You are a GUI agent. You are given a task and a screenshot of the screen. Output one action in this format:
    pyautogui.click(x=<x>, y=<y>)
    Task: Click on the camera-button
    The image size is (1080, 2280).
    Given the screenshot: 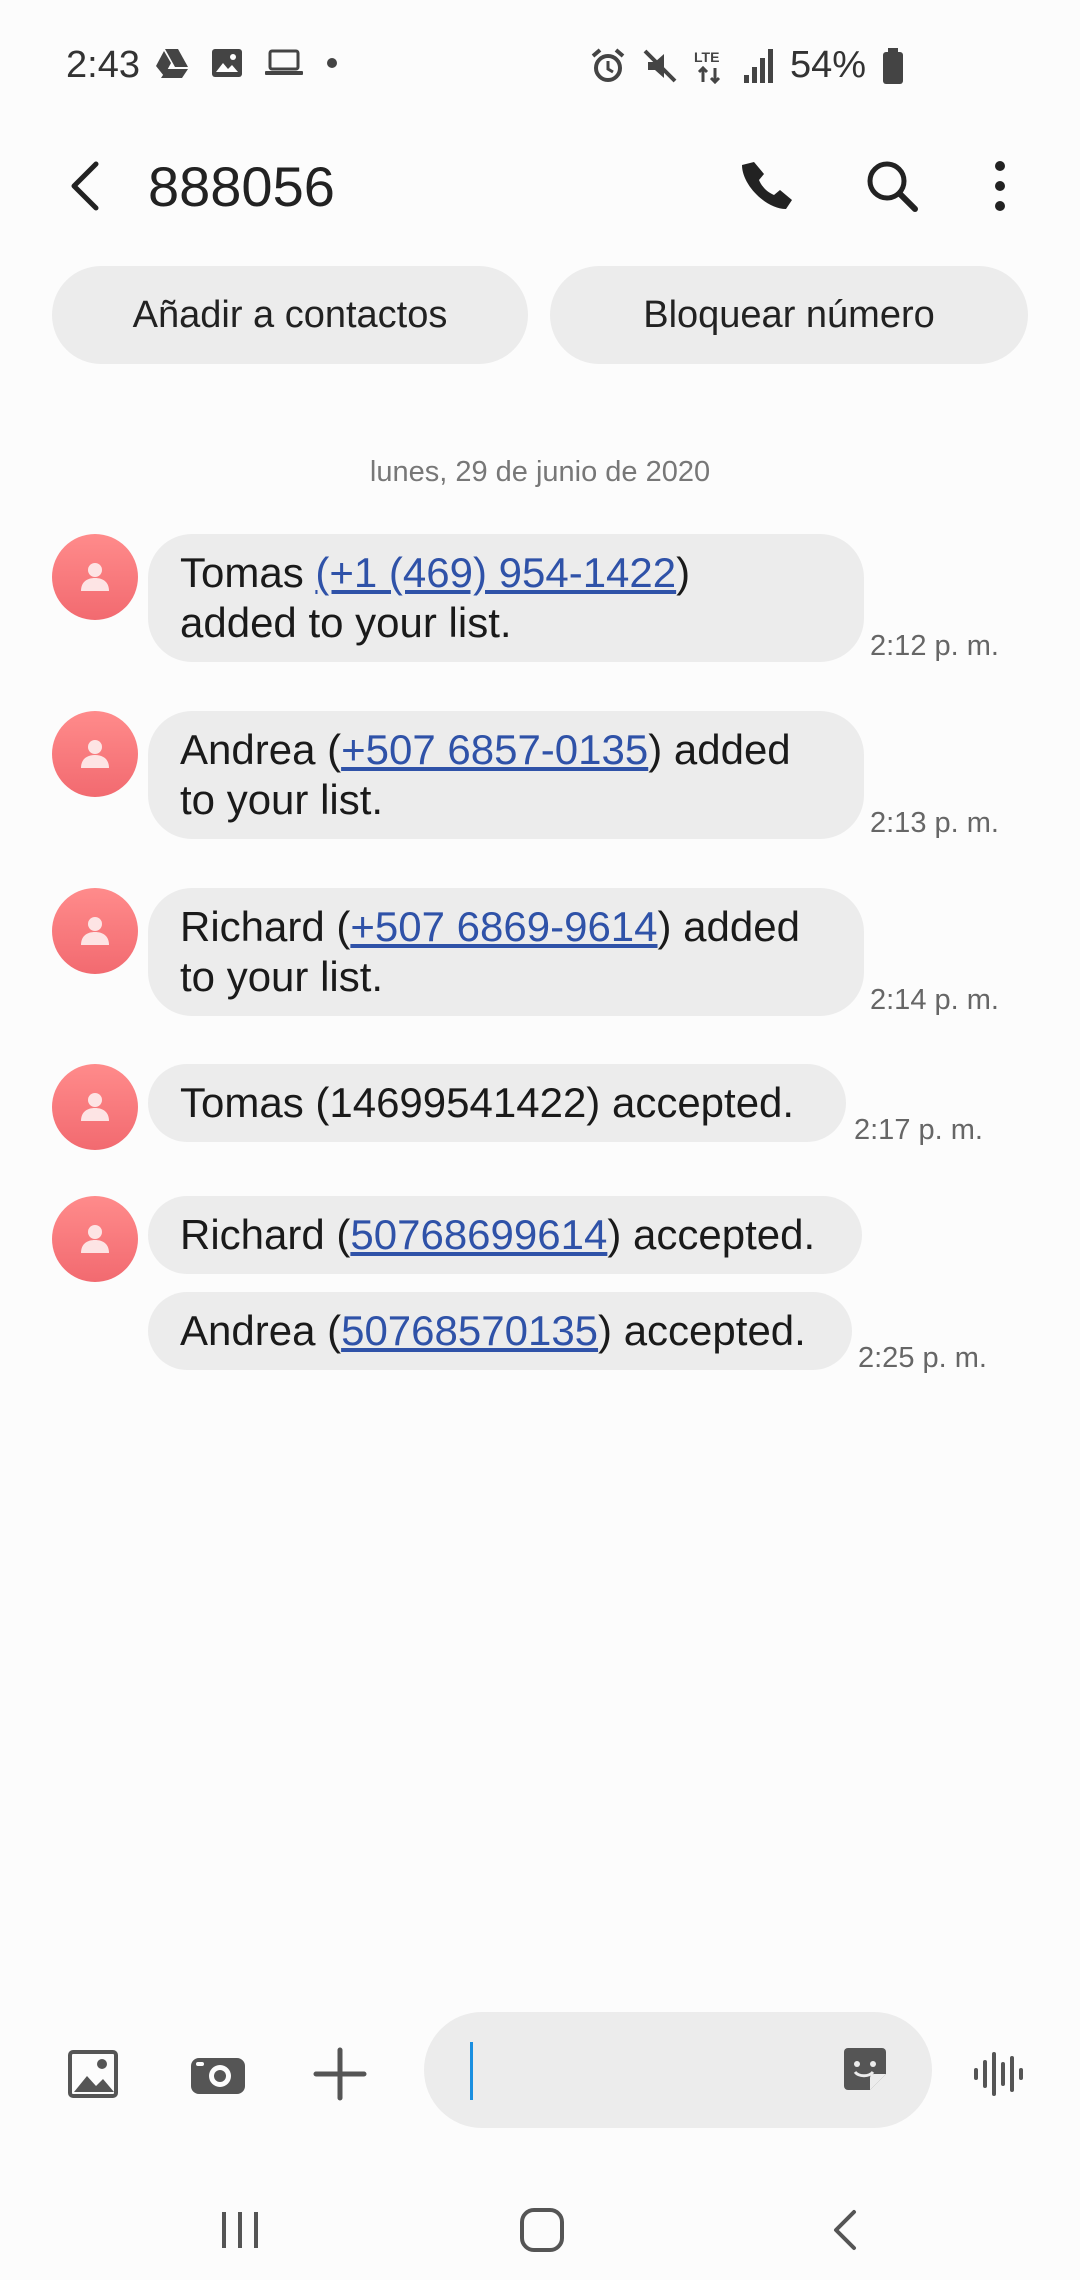 What is the action you would take?
    pyautogui.click(x=218, y=2074)
    